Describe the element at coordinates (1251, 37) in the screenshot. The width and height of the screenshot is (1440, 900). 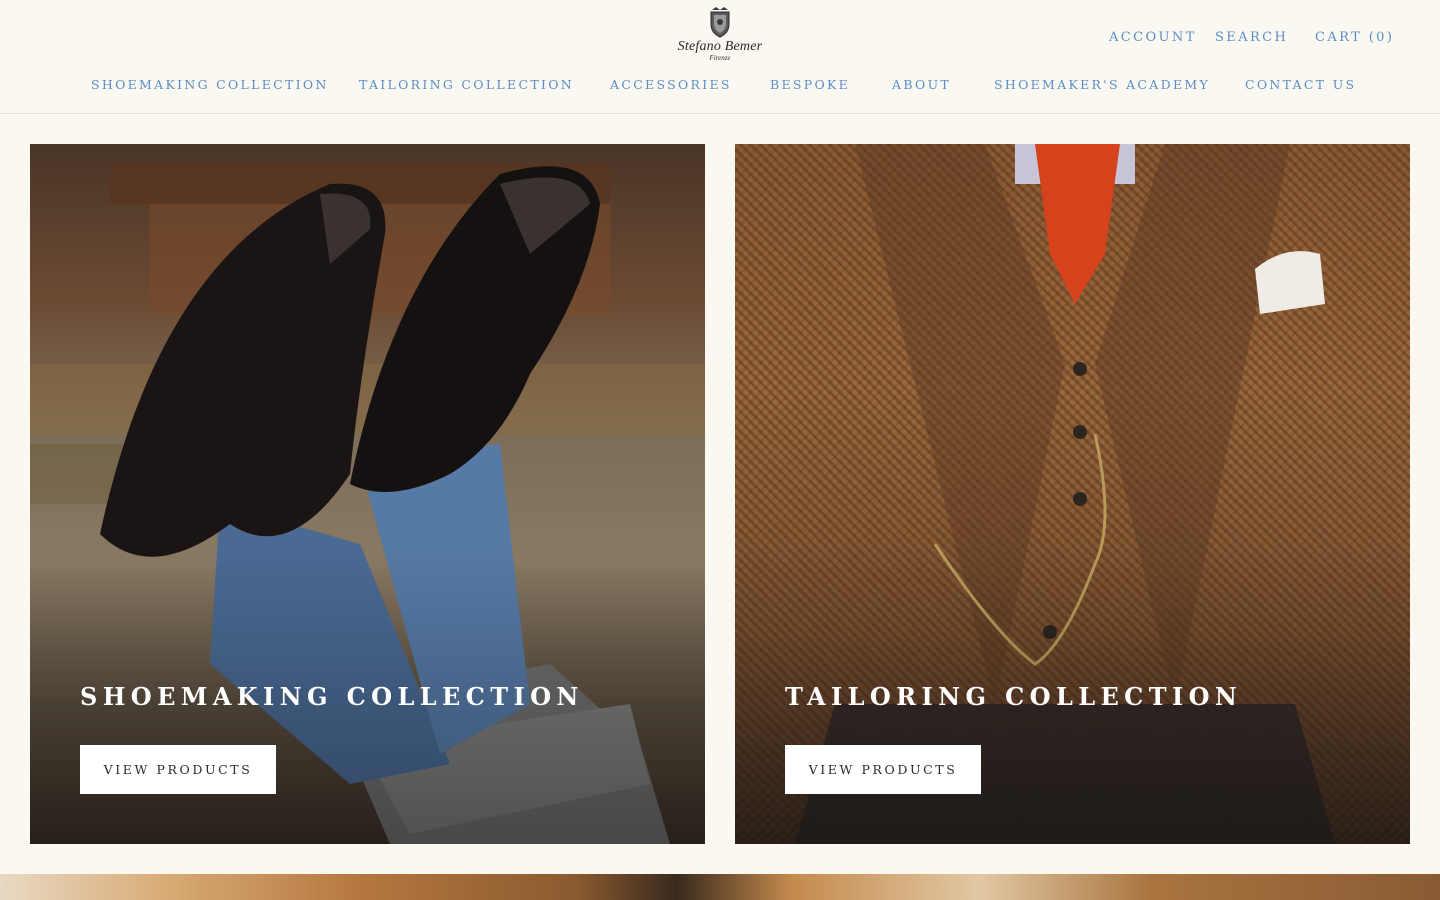
I see `search-link: SEARCH` at that location.